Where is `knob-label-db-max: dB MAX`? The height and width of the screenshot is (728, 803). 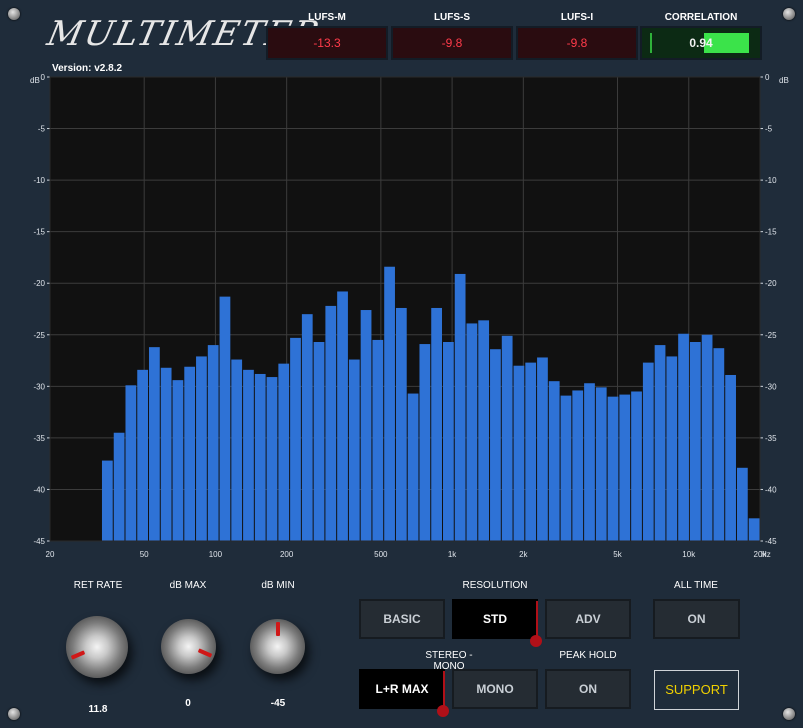
knob-label-db-max: dB MAX is located at coordinates (188, 585).